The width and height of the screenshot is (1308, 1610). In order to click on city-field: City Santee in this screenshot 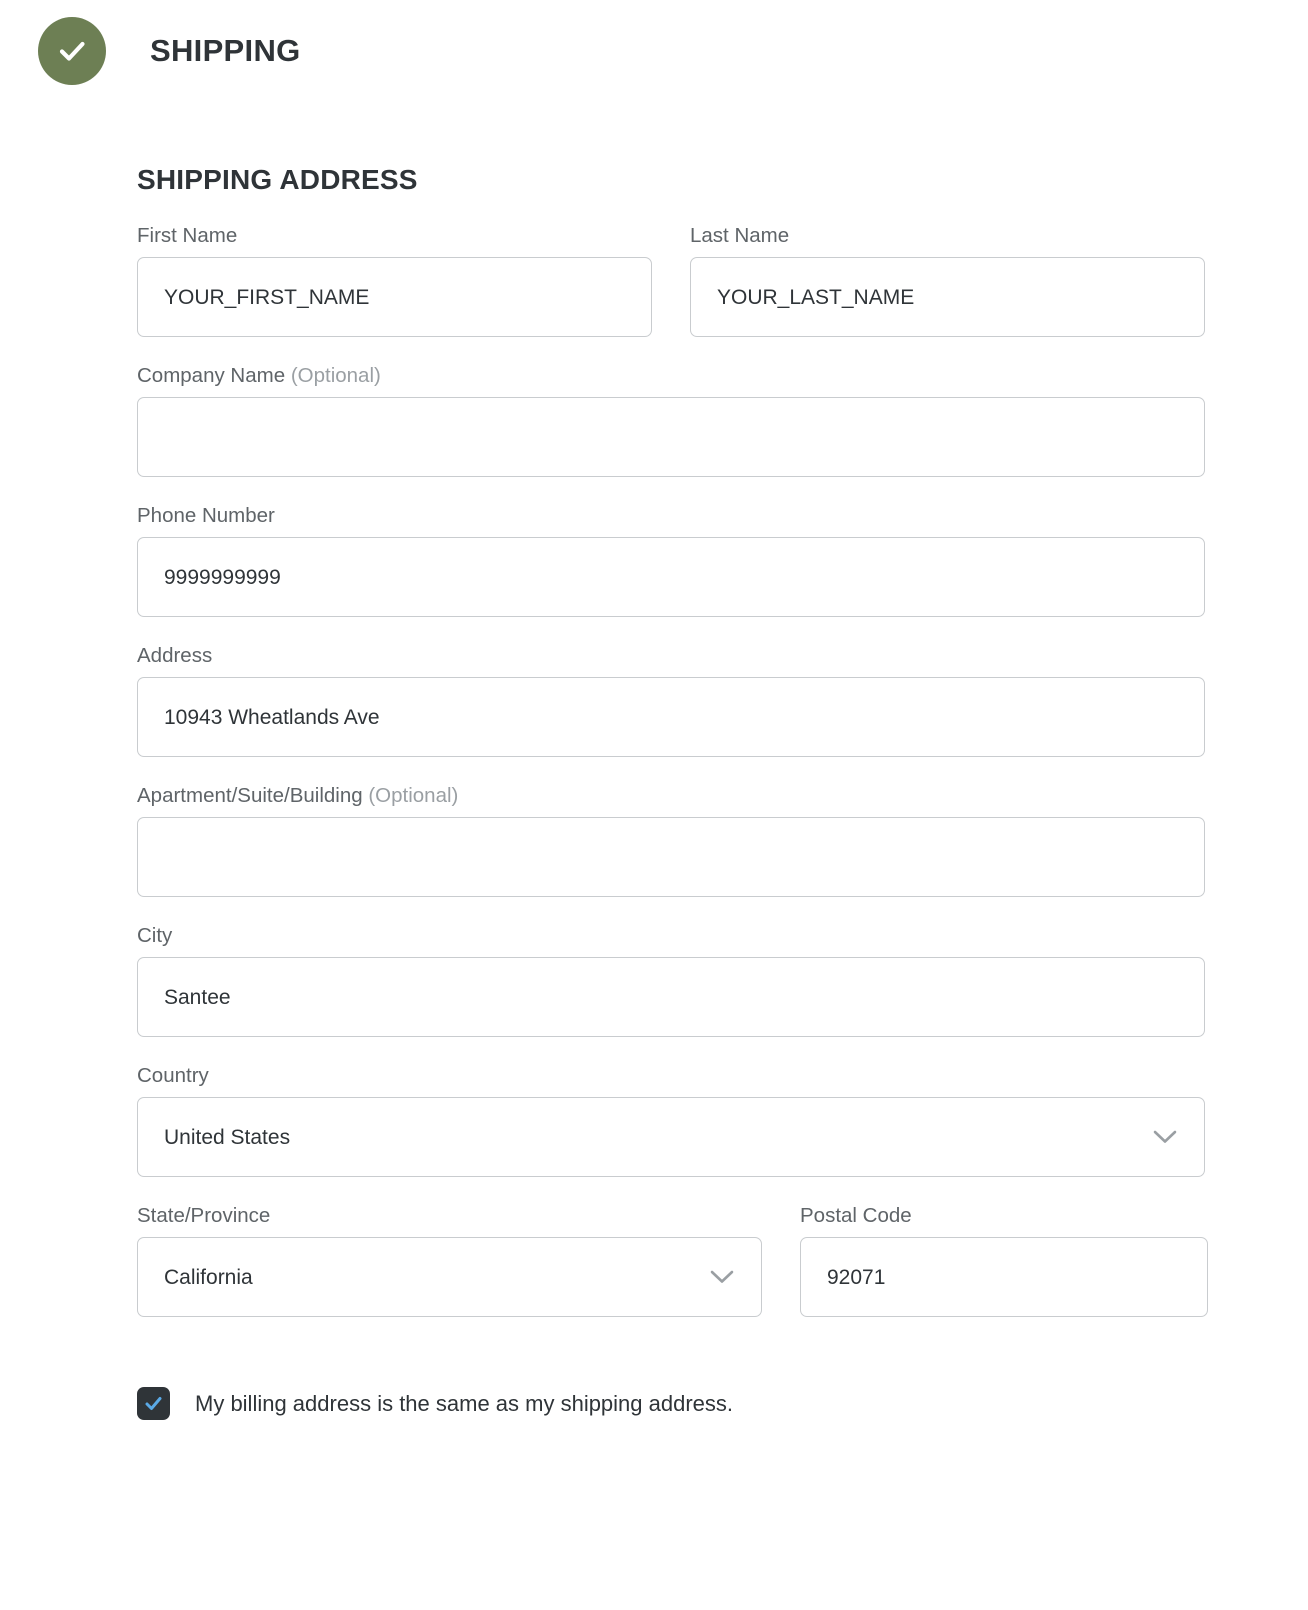, I will do `click(671, 980)`.